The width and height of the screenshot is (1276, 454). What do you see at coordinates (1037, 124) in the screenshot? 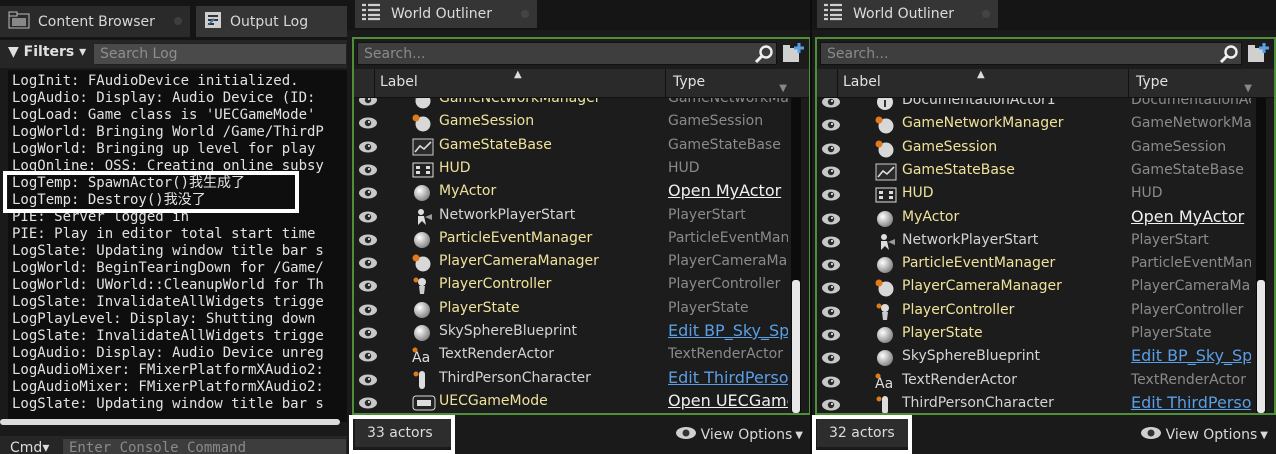
I see `actor-row: GameNetworkManager GameNetworkMa` at bounding box center [1037, 124].